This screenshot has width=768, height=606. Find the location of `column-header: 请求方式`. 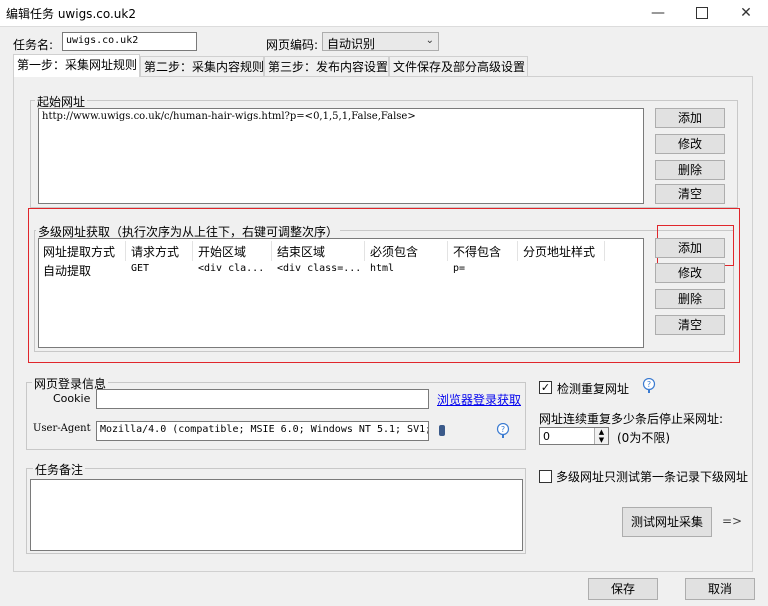

column-header: 请求方式 is located at coordinates (155, 251).